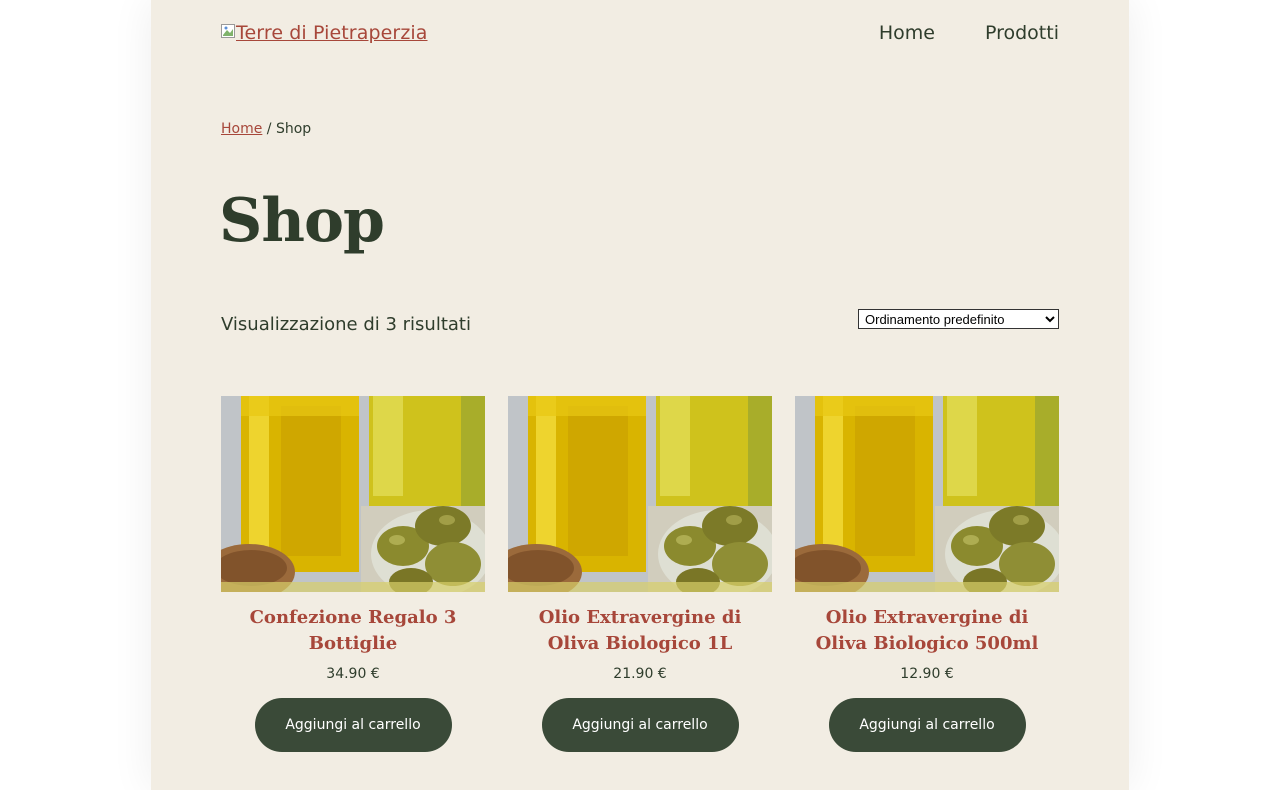 This screenshot has height=790, width=1280. Describe the element at coordinates (640, 631) in the screenshot. I see `product-title-link: Olio Extravergine di Oliva Biologico 1L` at that location.